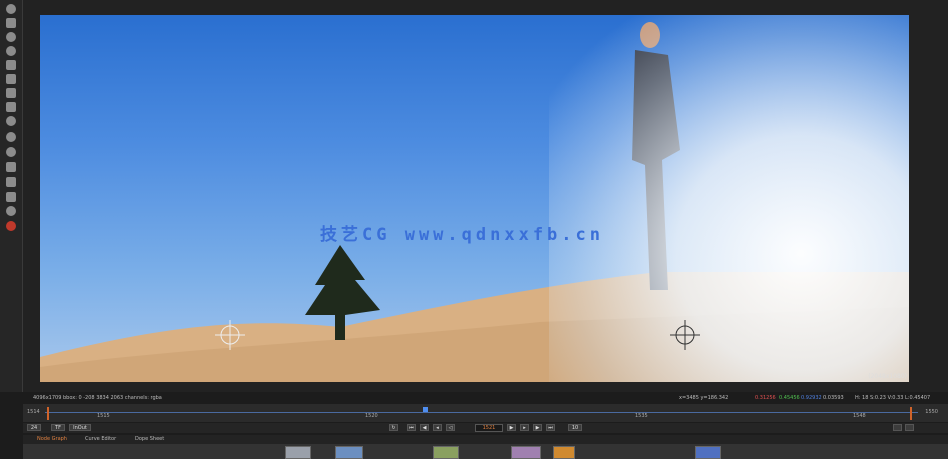 This screenshot has width=948, height=459. I want to click on particles-icon, so click(11, 121).